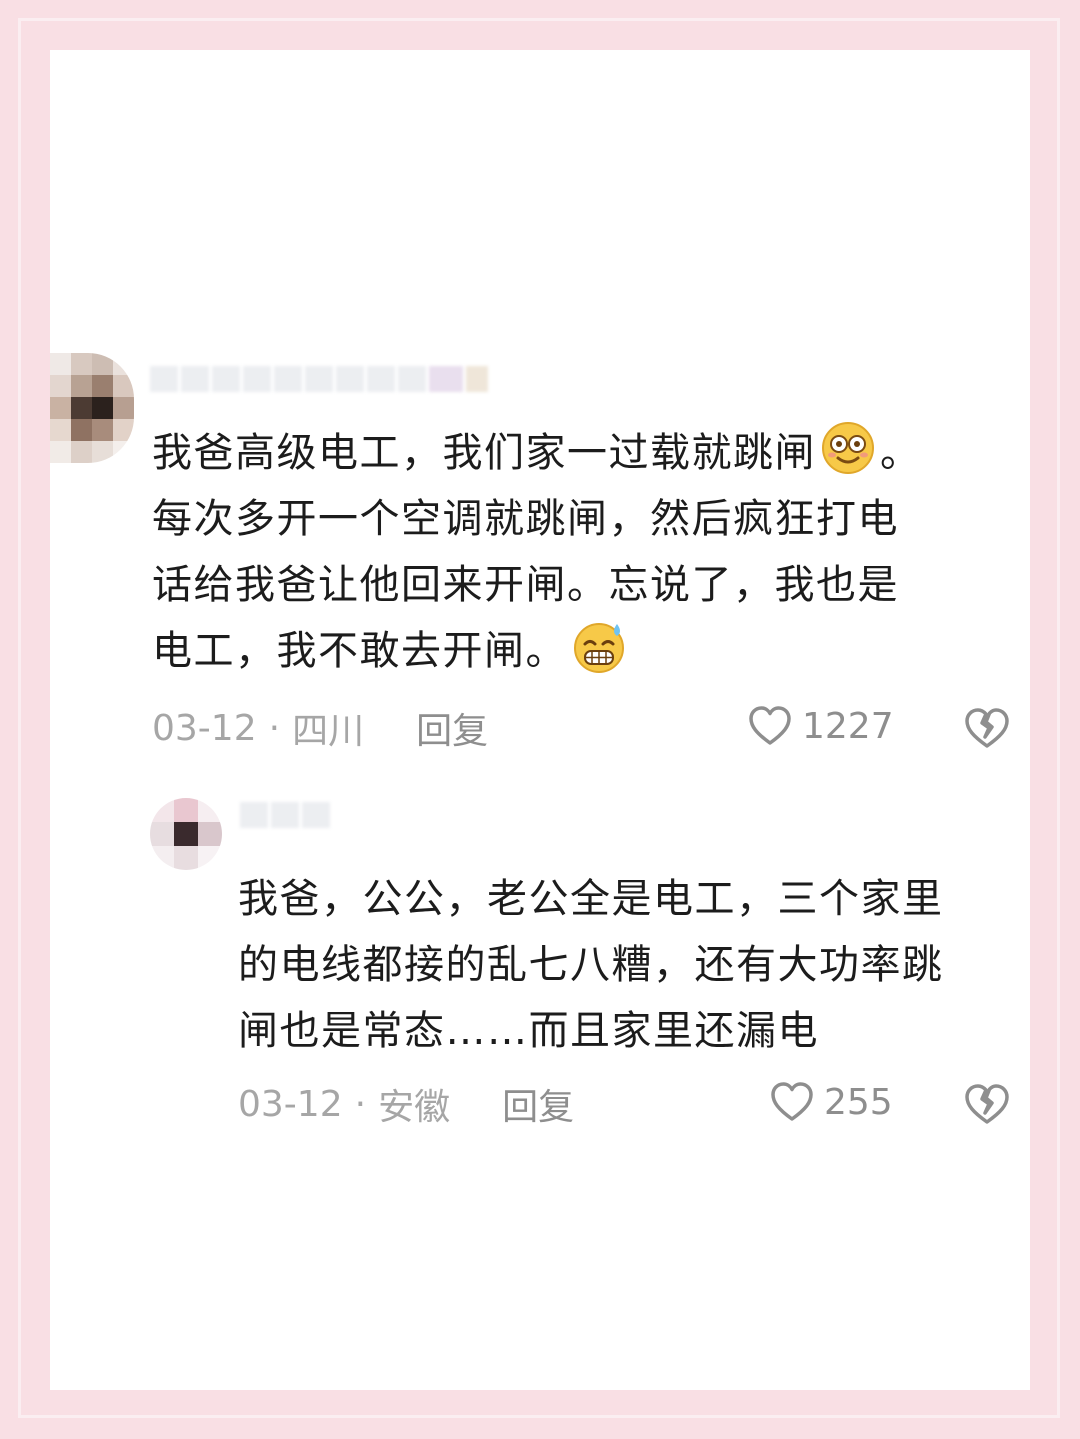 Image resolution: width=1080 pixels, height=1439 pixels. What do you see at coordinates (591, 965) in the screenshot?
I see `reply-line-2: 的电线都接的乱七八糟，还有大功率跳` at bounding box center [591, 965].